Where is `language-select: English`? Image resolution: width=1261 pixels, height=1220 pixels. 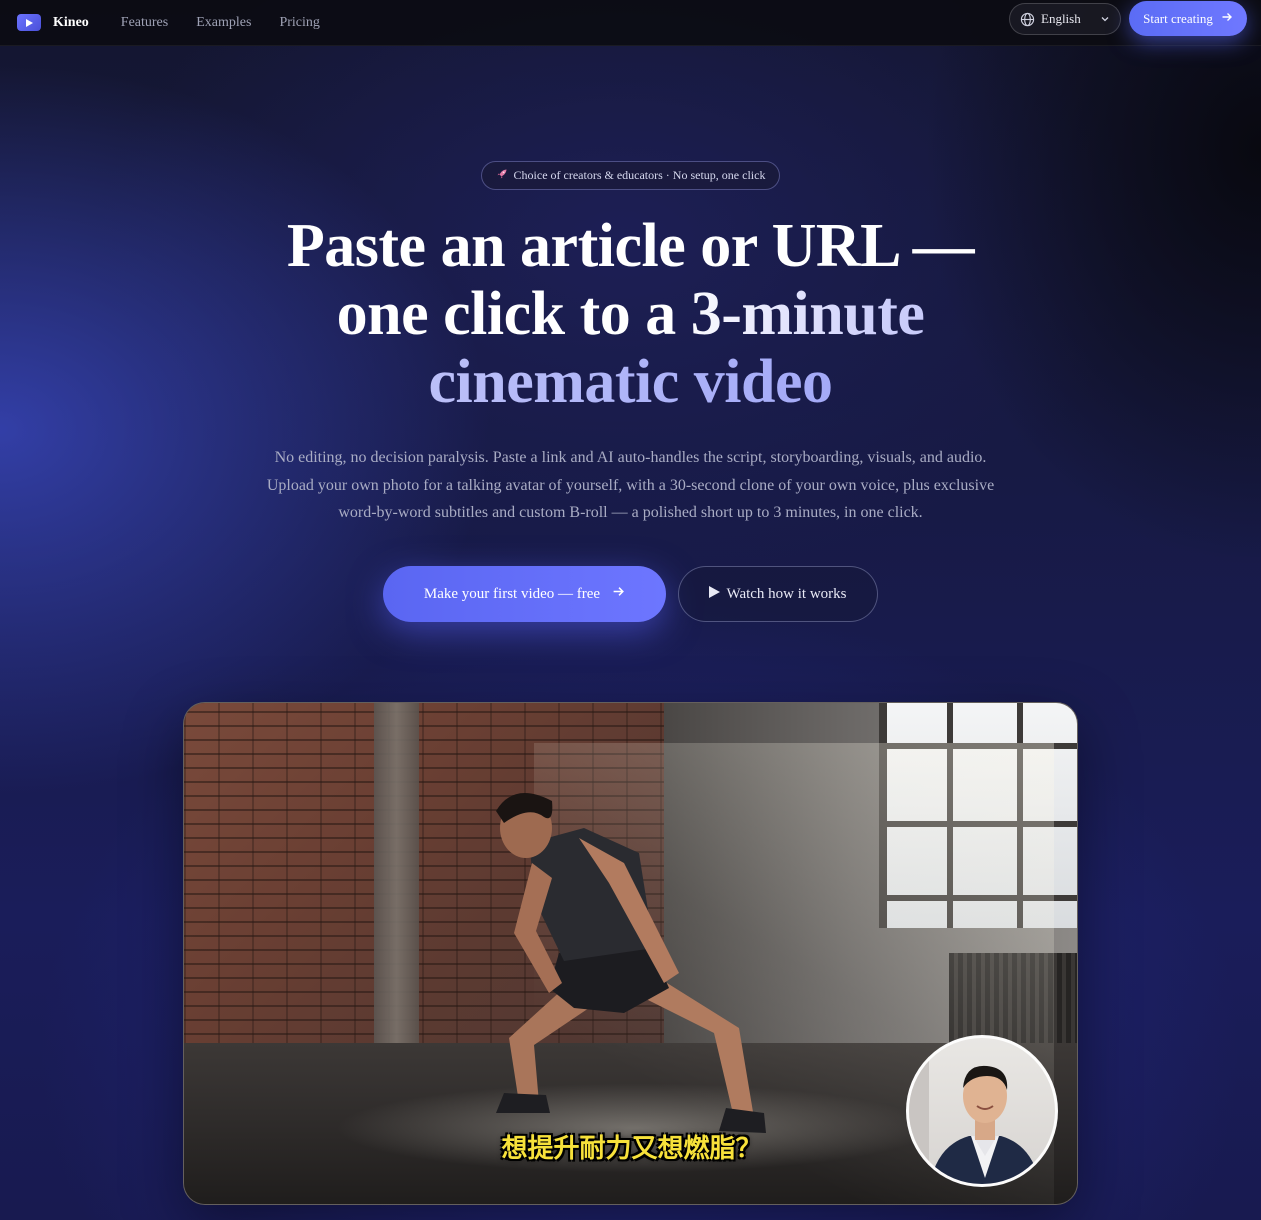
language-select: English is located at coordinates (1065, 19).